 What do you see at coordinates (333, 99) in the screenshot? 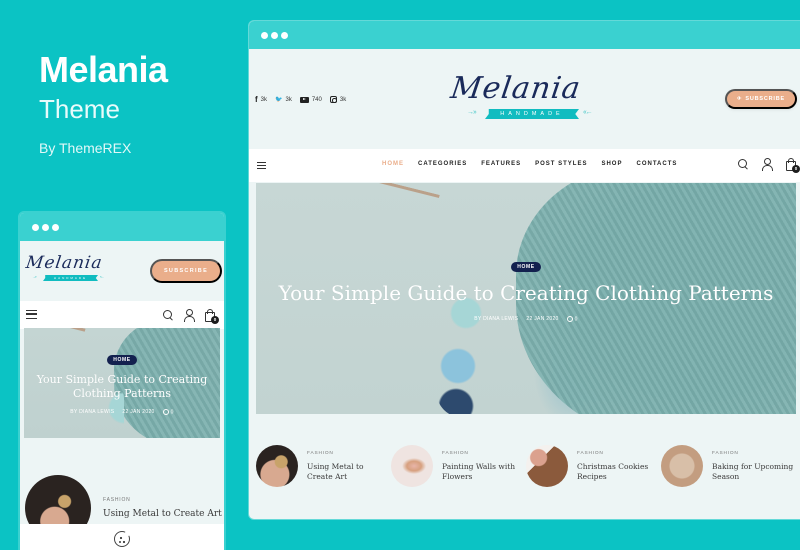
I see `instagram-icon` at bounding box center [333, 99].